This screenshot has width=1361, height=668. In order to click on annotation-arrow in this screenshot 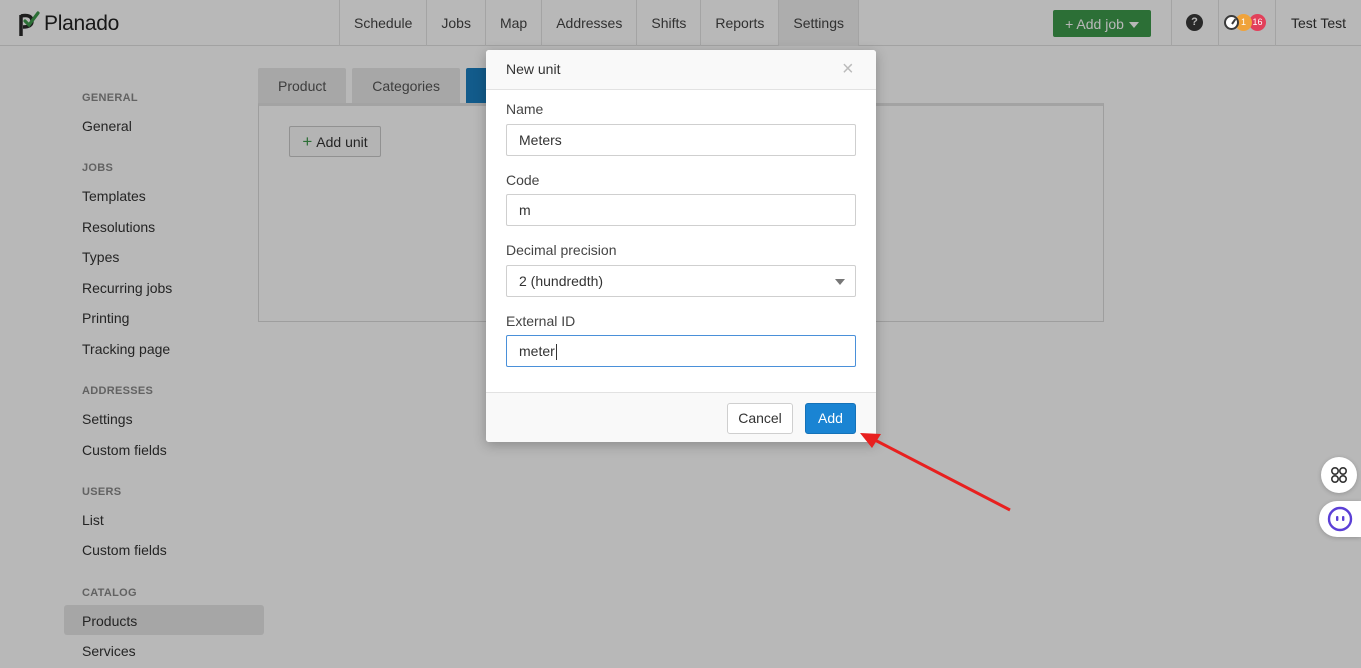, I will do `click(935, 472)`.